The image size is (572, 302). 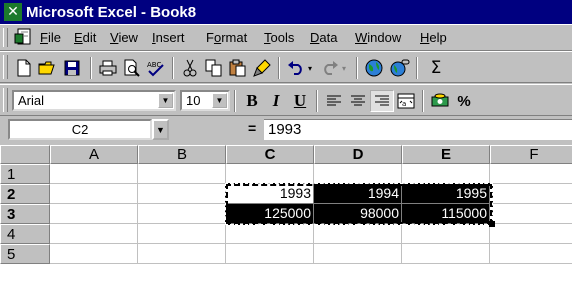 What do you see at coordinates (31, 100) in the screenshot?
I see `font-name-value: Arial` at bounding box center [31, 100].